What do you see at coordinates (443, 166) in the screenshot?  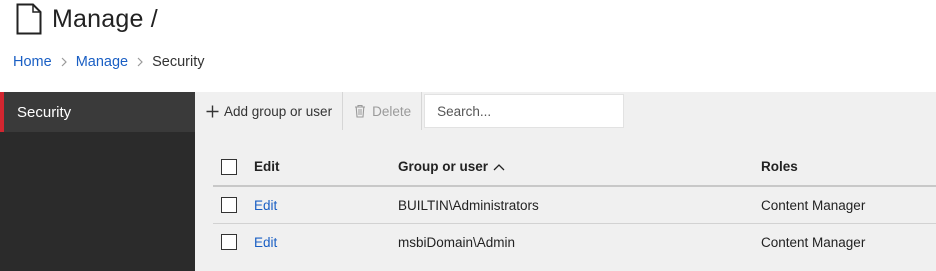 I see `column-header-group-label: Group or user` at bounding box center [443, 166].